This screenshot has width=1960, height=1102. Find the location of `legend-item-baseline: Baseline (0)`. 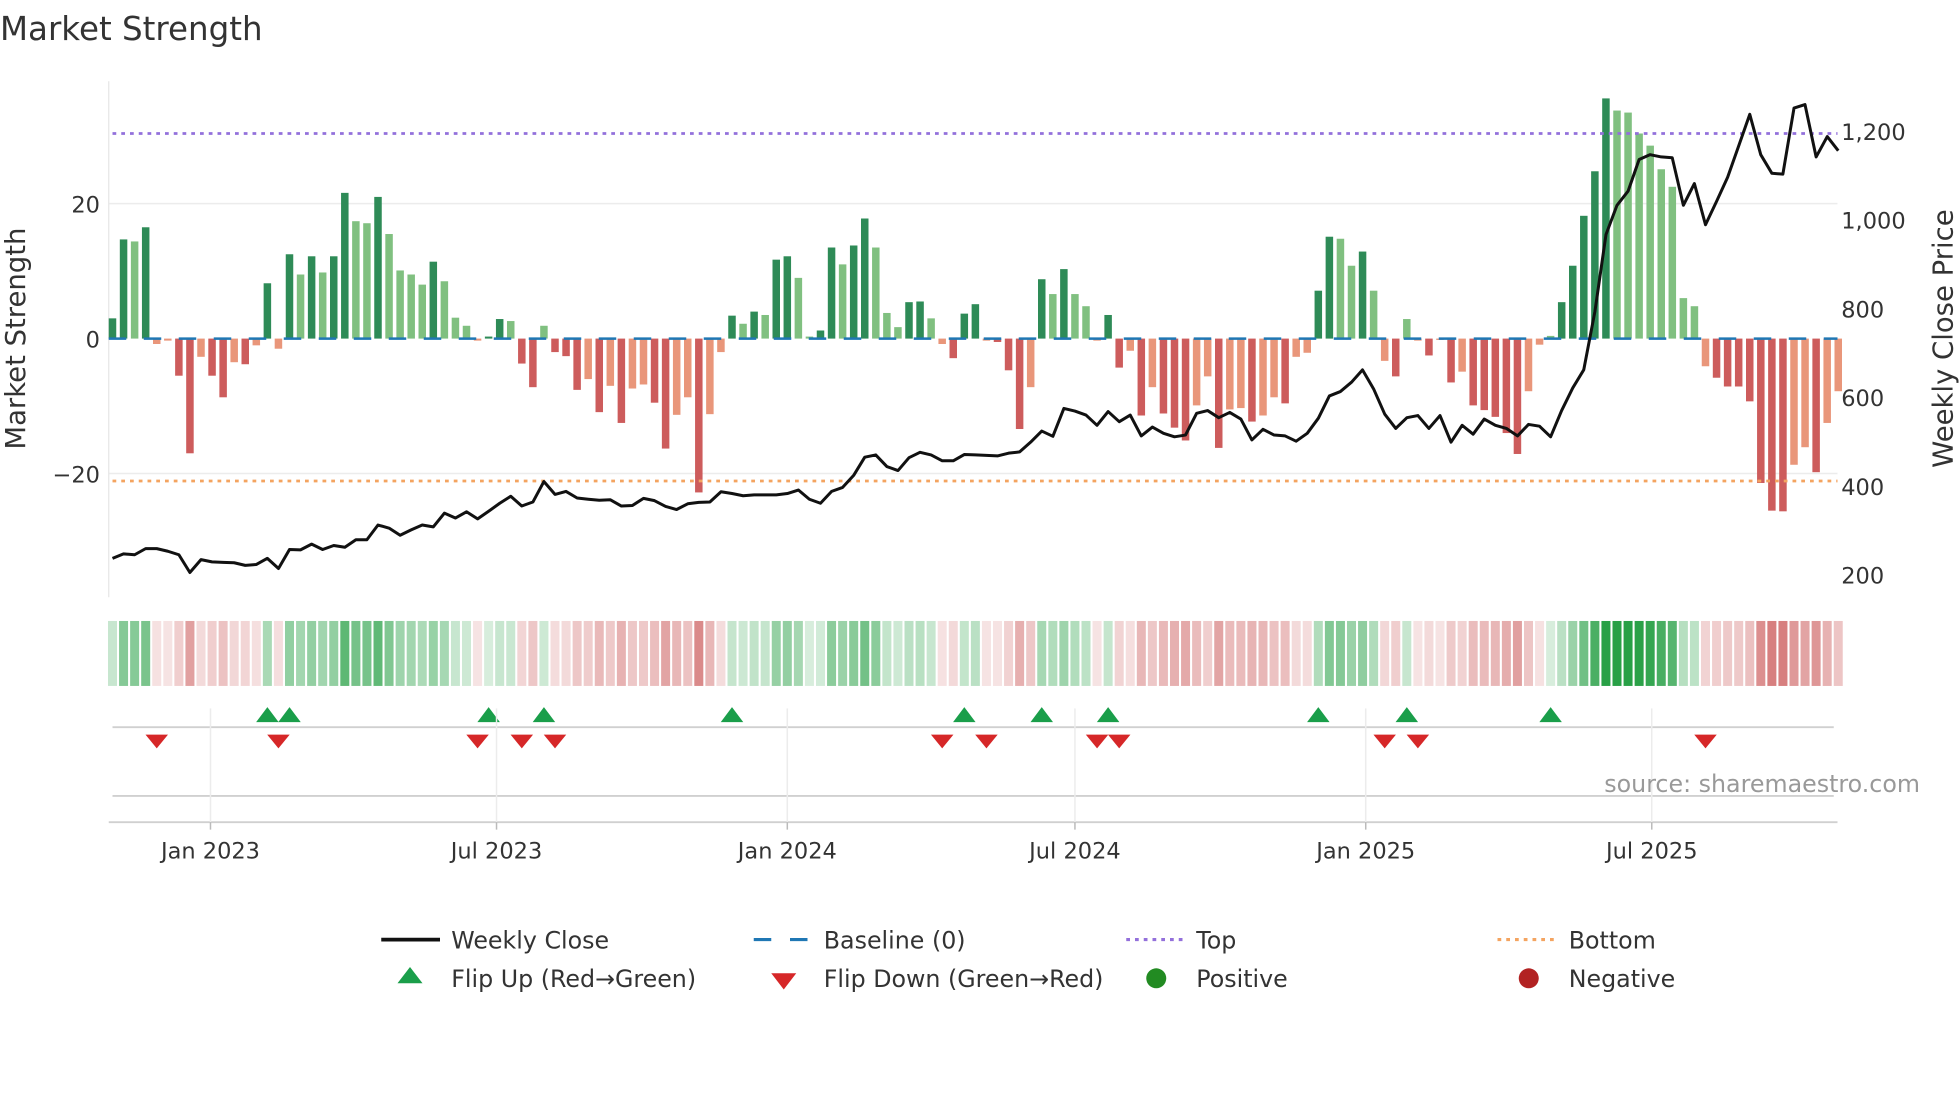

legend-item-baseline: Baseline (0) is located at coordinates (859, 940).